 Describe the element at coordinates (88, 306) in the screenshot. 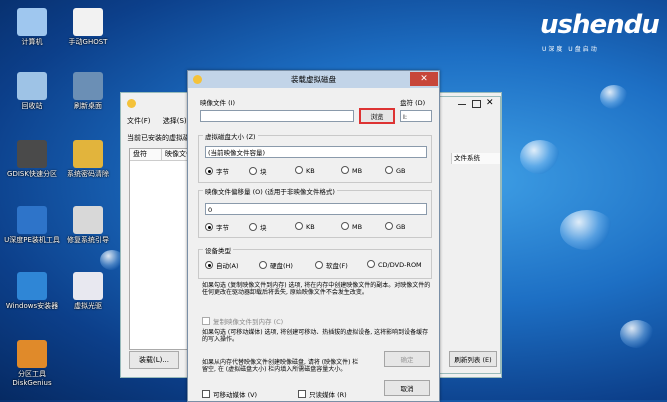

I see `desktop-icon-label: 虚拟光驱` at that location.